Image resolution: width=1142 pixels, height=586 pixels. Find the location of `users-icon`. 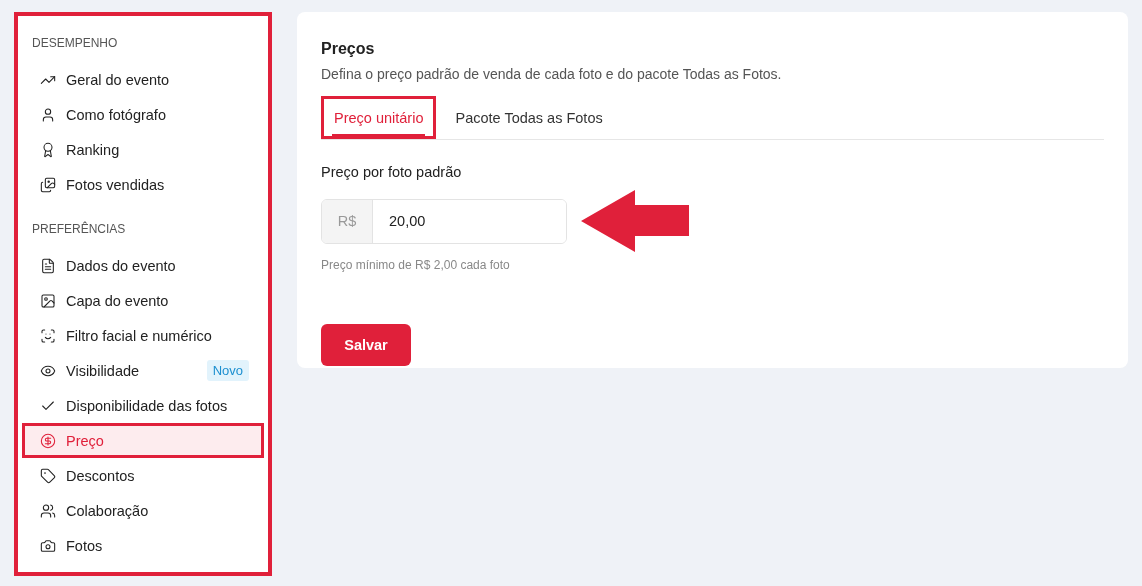

users-icon is located at coordinates (48, 510).